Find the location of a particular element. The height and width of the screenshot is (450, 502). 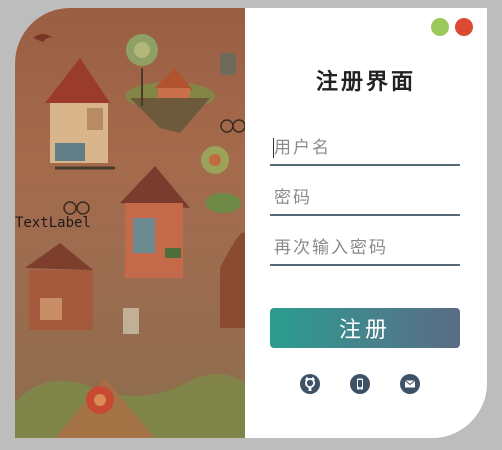

page-title: 注册界面 is located at coordinates (365, 82).